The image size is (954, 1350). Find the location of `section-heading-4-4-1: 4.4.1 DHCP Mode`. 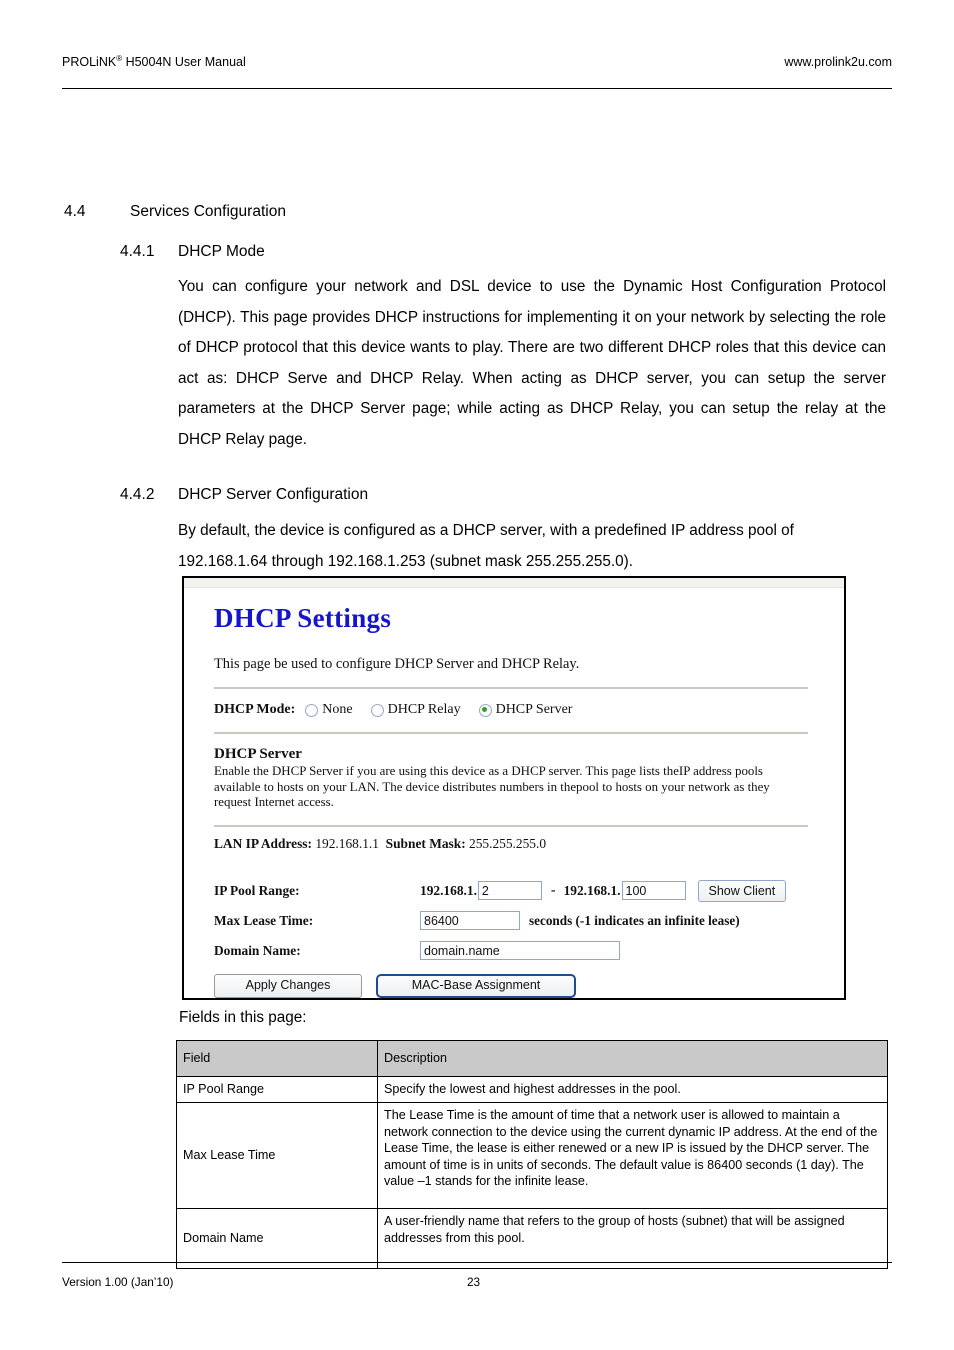

section-heading-4-4-1: 4.4.1 DHCP Mode is located at coordinates (192, 252).